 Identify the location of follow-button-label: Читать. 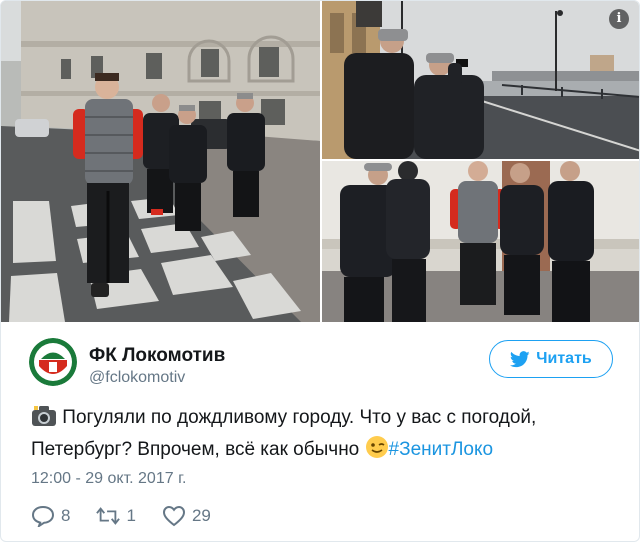
(564, 358).